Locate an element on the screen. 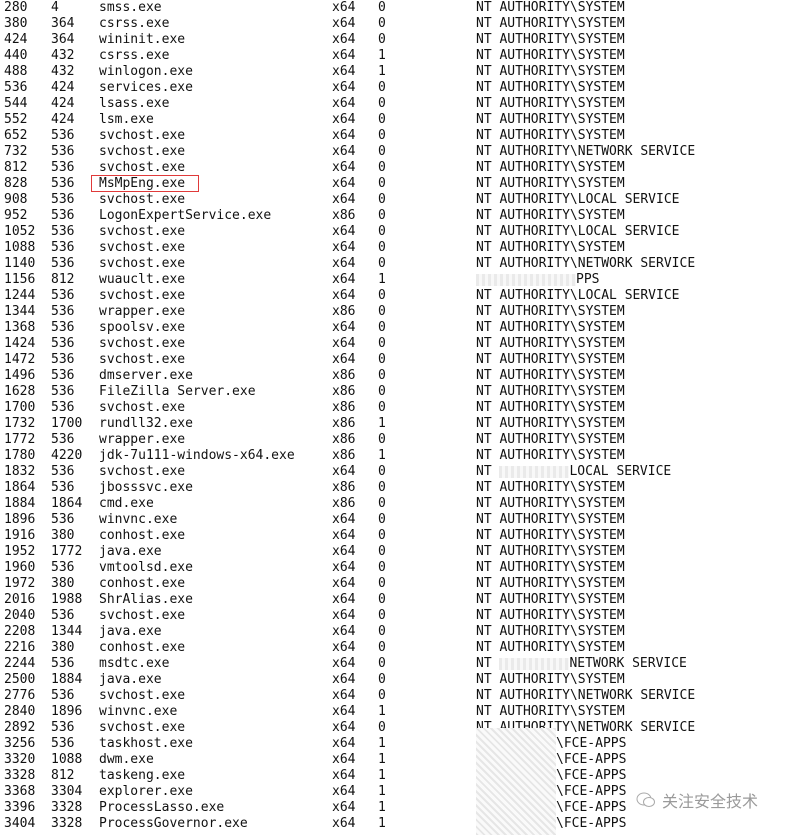  process-user: NT AUTHORITY\NETWORK SERVICE is located at coordinates (585, 696).